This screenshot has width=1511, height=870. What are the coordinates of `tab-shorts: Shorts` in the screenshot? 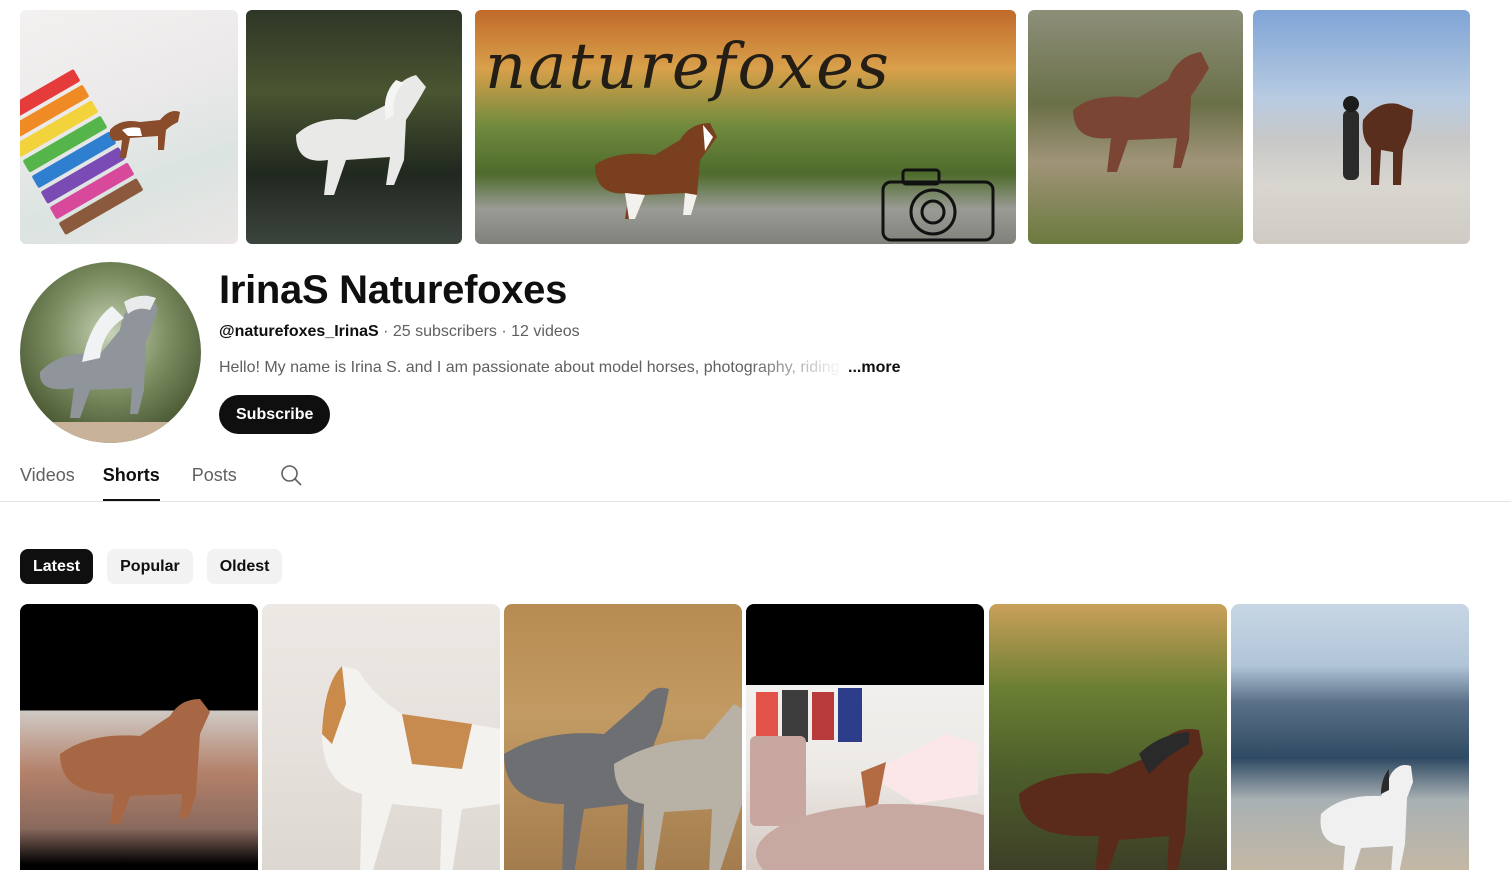 It's located at (131, 480).